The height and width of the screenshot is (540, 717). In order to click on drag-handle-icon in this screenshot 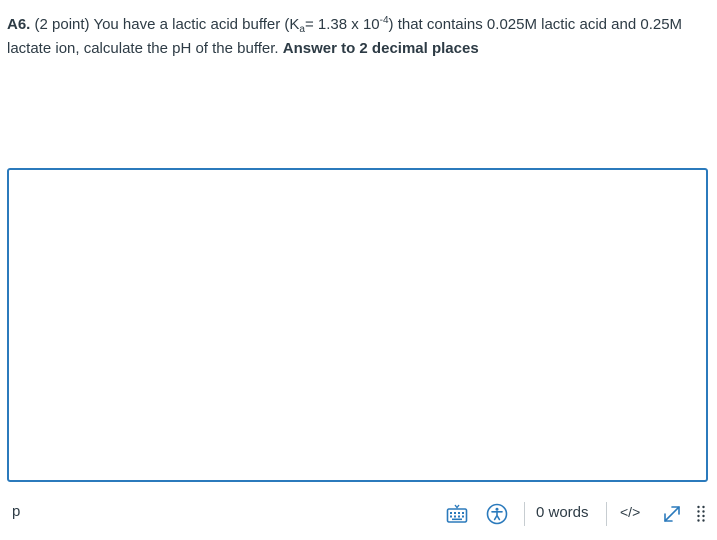, I will do `click(701, 514)`.